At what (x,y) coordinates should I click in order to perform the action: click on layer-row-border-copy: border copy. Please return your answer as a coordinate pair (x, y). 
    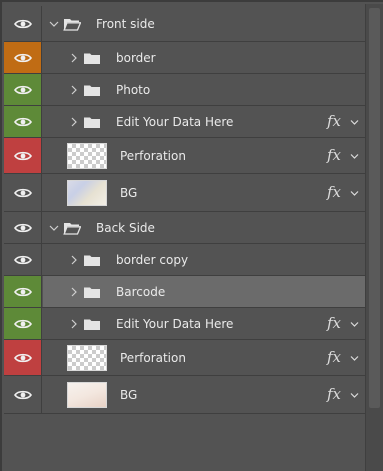
    Looking at the image, I should click on (184, 260).